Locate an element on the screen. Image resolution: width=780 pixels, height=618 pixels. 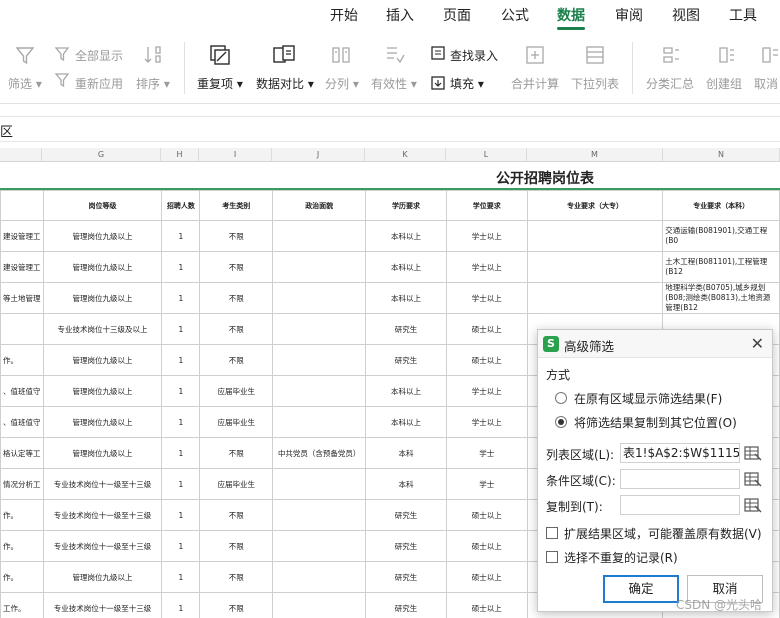
expand-result-checkbox is located at coordinates (552, 533).